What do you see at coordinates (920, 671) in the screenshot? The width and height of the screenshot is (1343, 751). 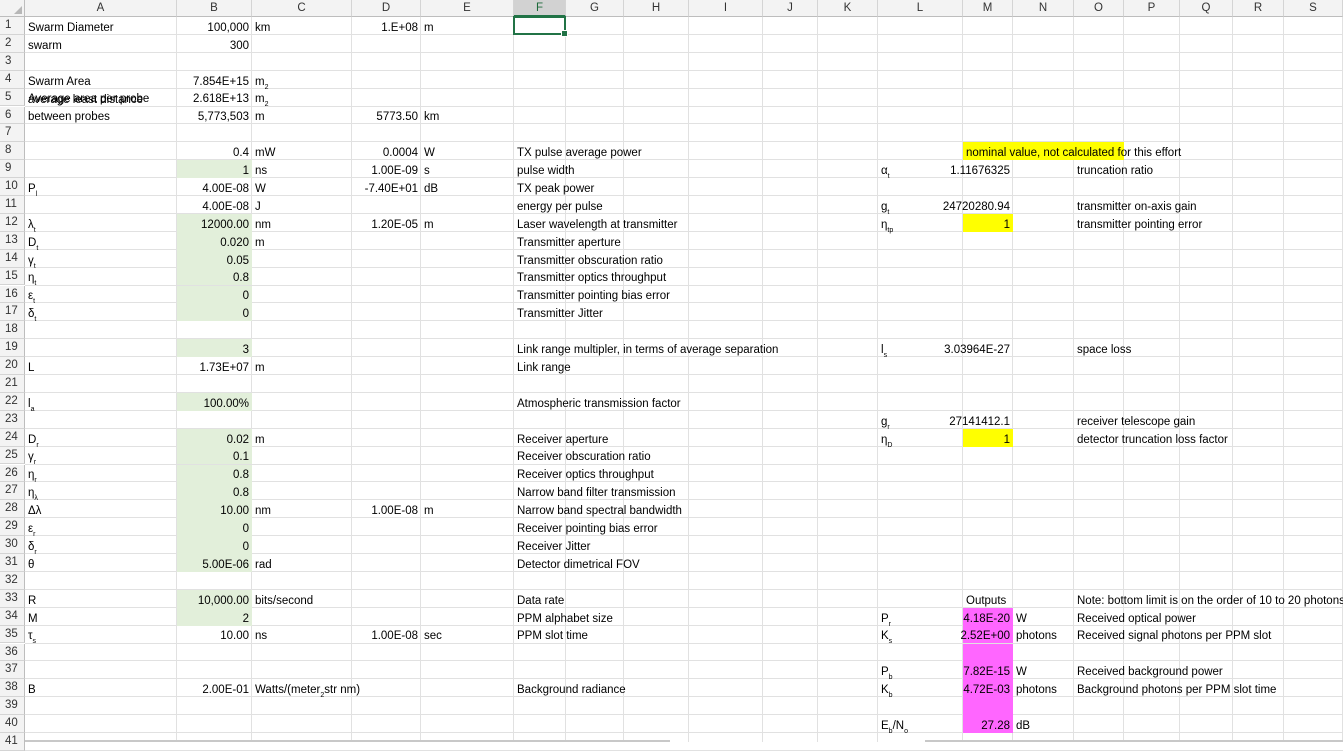 I see `cell-l37: Pb` at bounding box center [920, 671].